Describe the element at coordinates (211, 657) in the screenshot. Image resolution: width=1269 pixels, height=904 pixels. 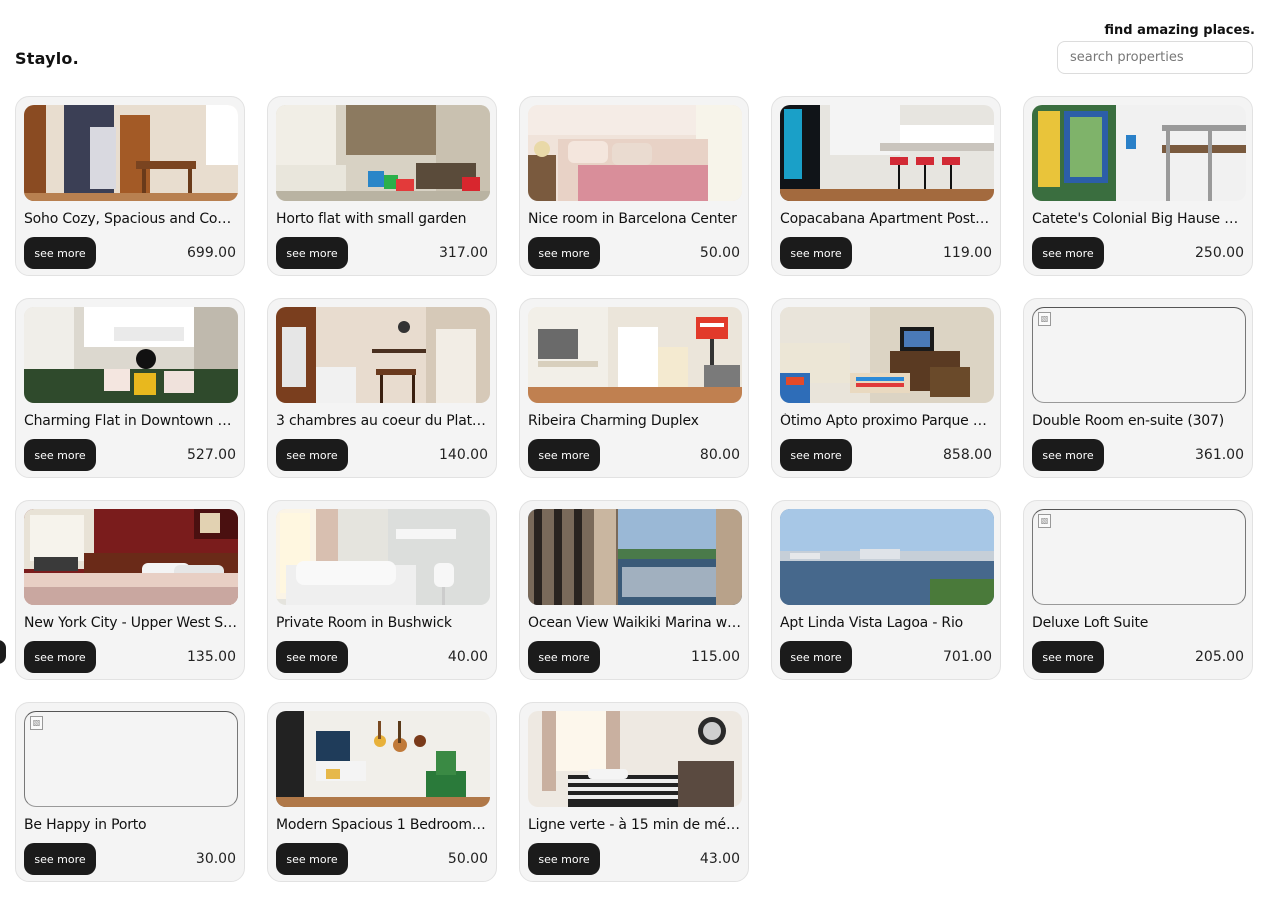
I see `listing-price: 135.00` at that location.